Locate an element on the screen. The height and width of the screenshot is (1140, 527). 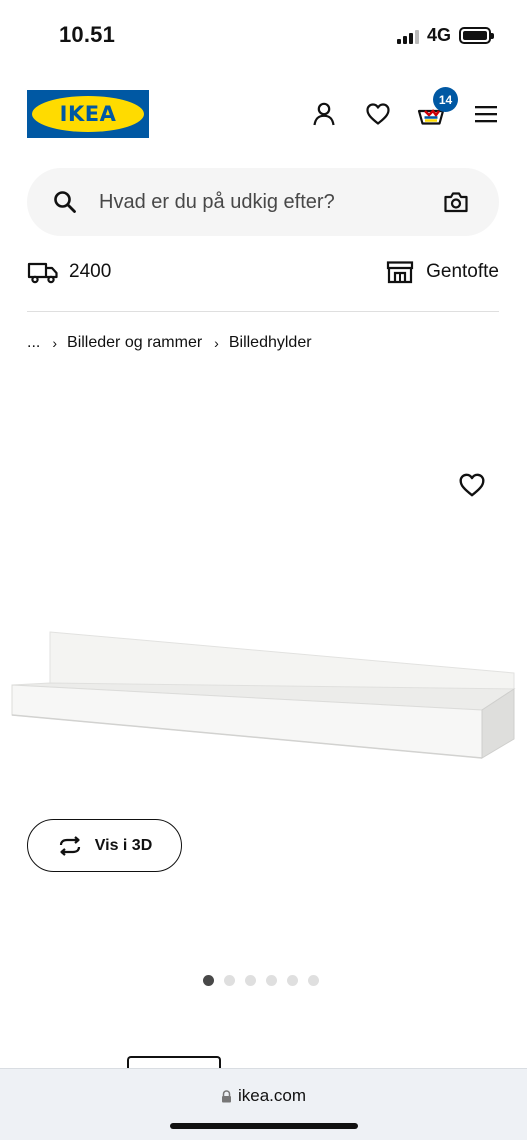
breadcrumb-item-pictures-frames: Billeder og rammer is located at coordinates (134, 343).